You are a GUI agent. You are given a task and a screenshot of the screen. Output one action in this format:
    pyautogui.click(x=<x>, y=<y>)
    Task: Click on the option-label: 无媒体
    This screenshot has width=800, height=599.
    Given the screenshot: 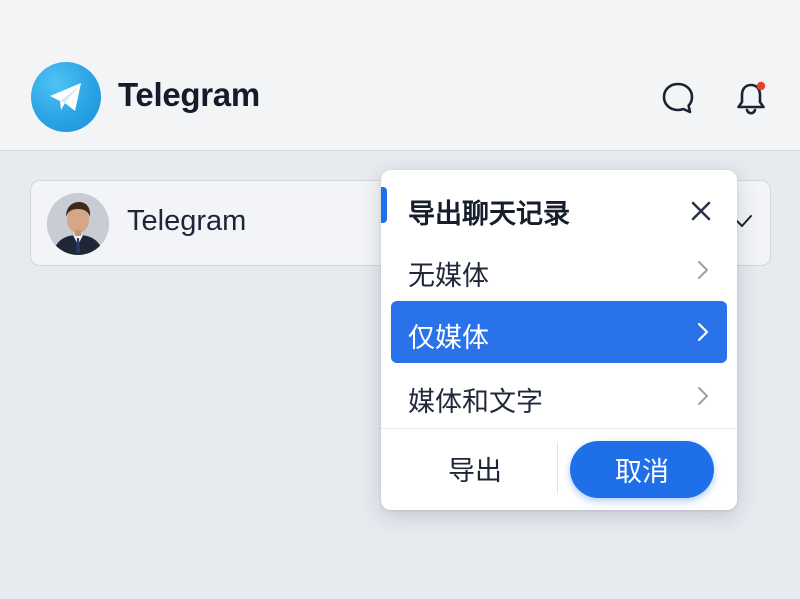 What is the action you would take?
    pyautogui.click(x=448, y=276)
    